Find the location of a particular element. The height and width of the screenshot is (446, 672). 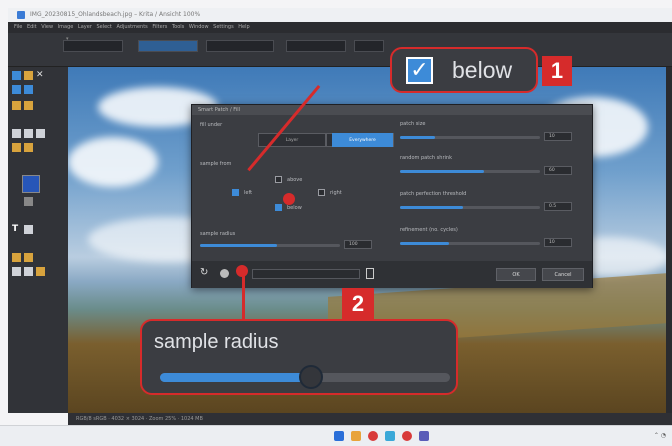

callout2-slider is located at coordinates (305, 377).